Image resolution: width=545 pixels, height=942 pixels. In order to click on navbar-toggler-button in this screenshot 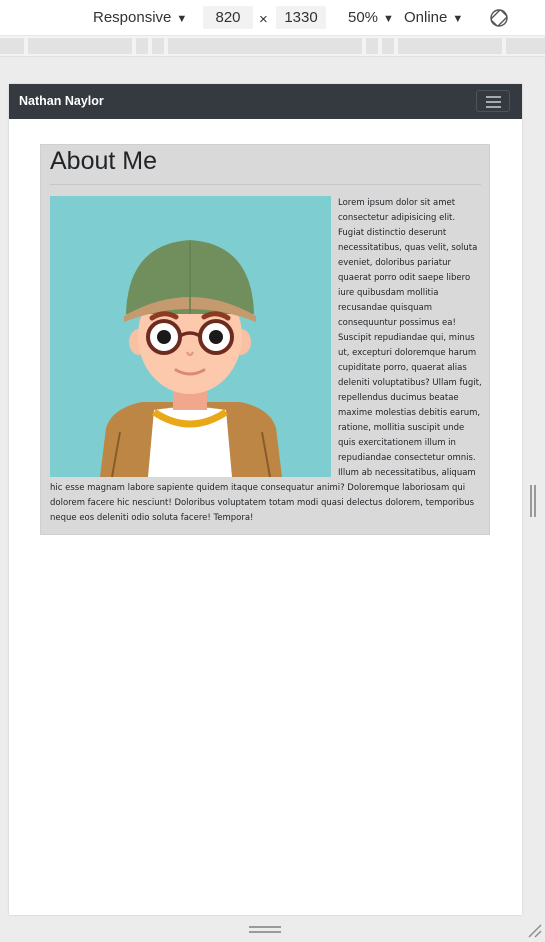, I will do `click(493, 101)`.